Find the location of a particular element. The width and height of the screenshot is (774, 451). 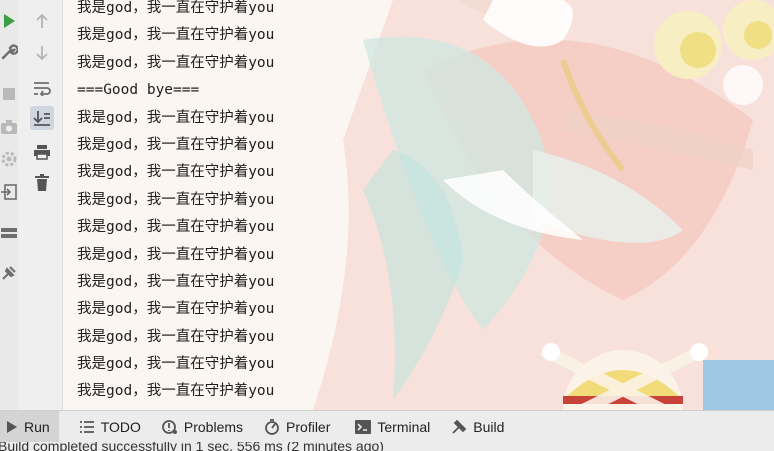

tab-build: Build is located at coordinates (479, 427).